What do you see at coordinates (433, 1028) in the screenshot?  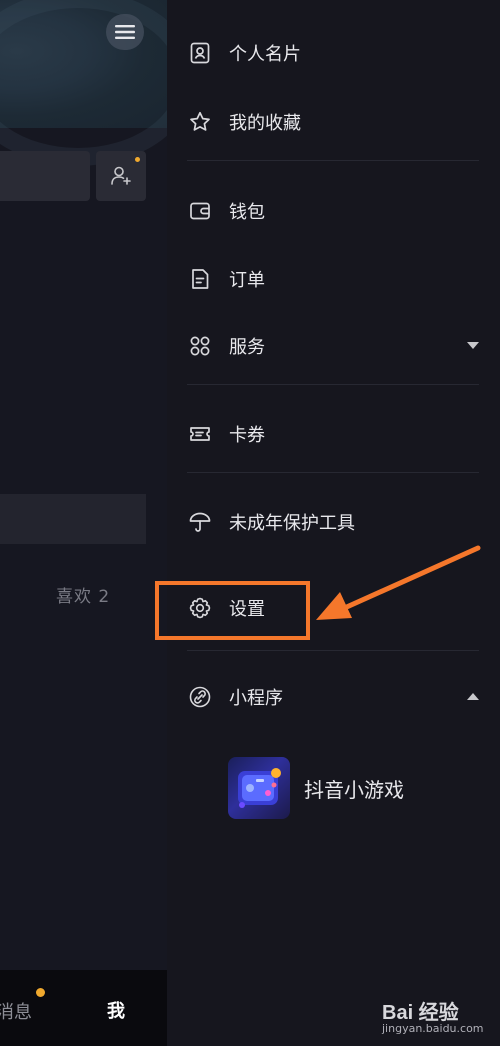 I see `watermark-url: jingyan.baidu.com` at bounding box center [433, 1028].